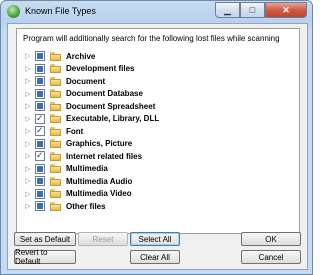  I want to click on tree-item: ▷ Document Database, so click(158, 94).